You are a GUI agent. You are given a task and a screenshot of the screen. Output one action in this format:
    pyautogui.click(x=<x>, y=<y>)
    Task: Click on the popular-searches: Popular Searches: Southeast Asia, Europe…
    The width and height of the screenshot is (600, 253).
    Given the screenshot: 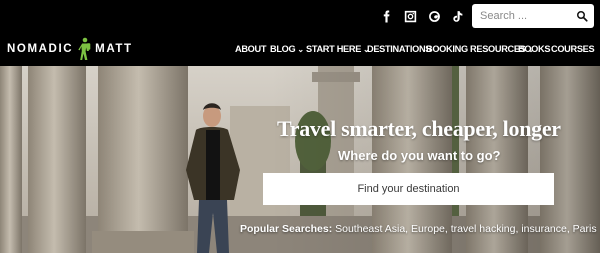 What is the action you would take?
    pyautogui.click(x=418, y=229)
    